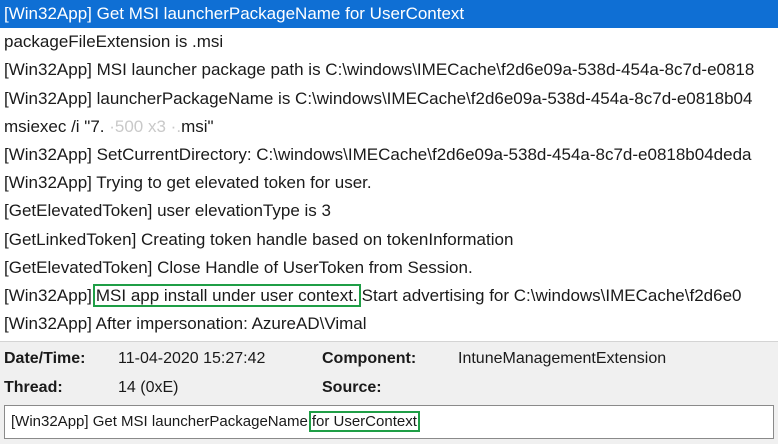 Image resolution: width=778 pixels, height=444 pixels. What do you see at coordinates (562, 358) in the screenshot?
I see `component-value: IntuneManagementExtension` at bounding box center [562, 358].